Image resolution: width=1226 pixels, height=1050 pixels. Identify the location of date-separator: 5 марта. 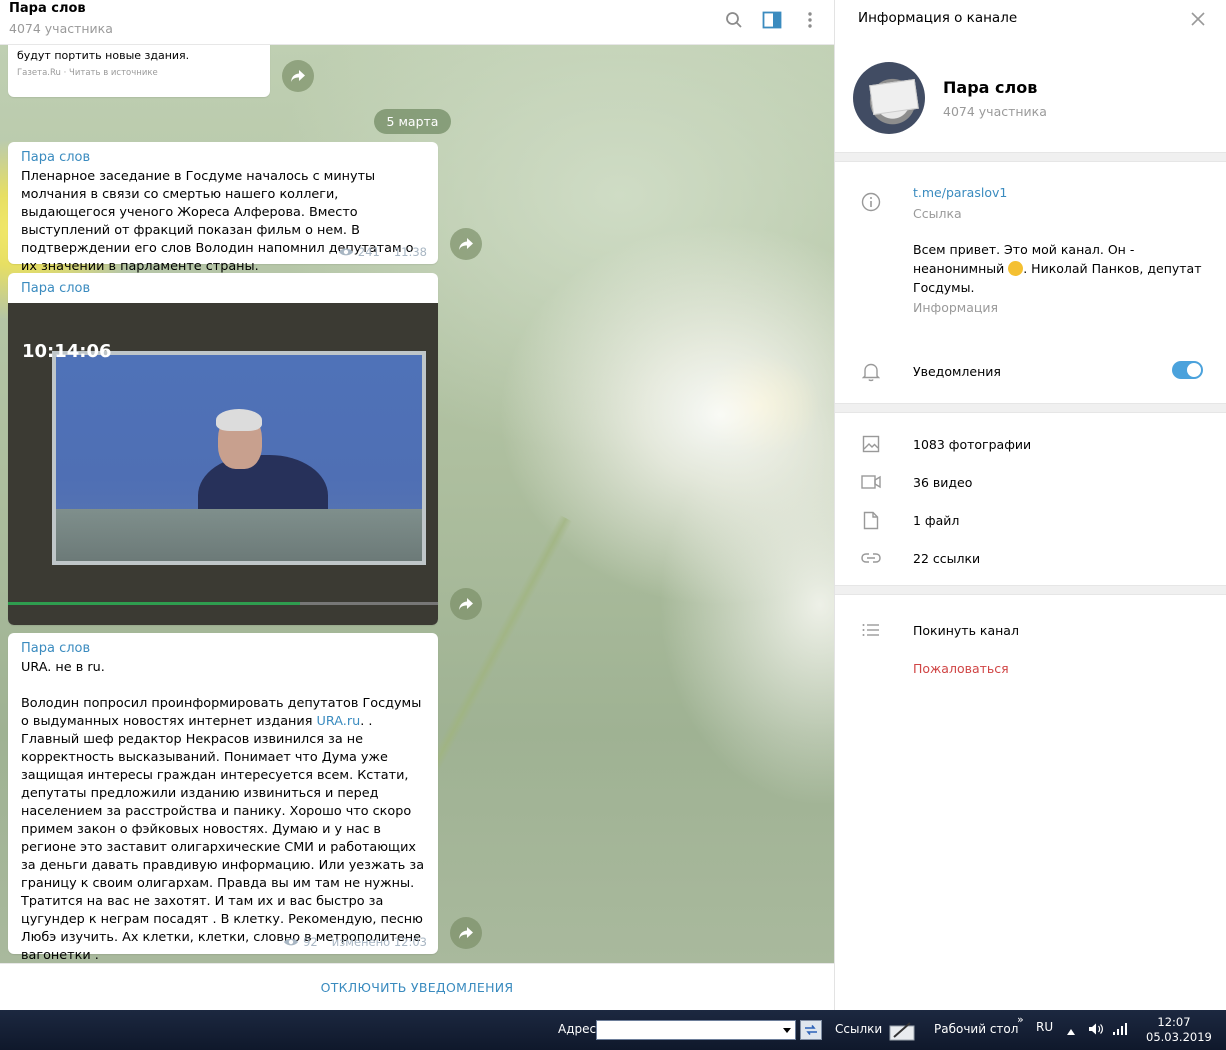
(412, 121).